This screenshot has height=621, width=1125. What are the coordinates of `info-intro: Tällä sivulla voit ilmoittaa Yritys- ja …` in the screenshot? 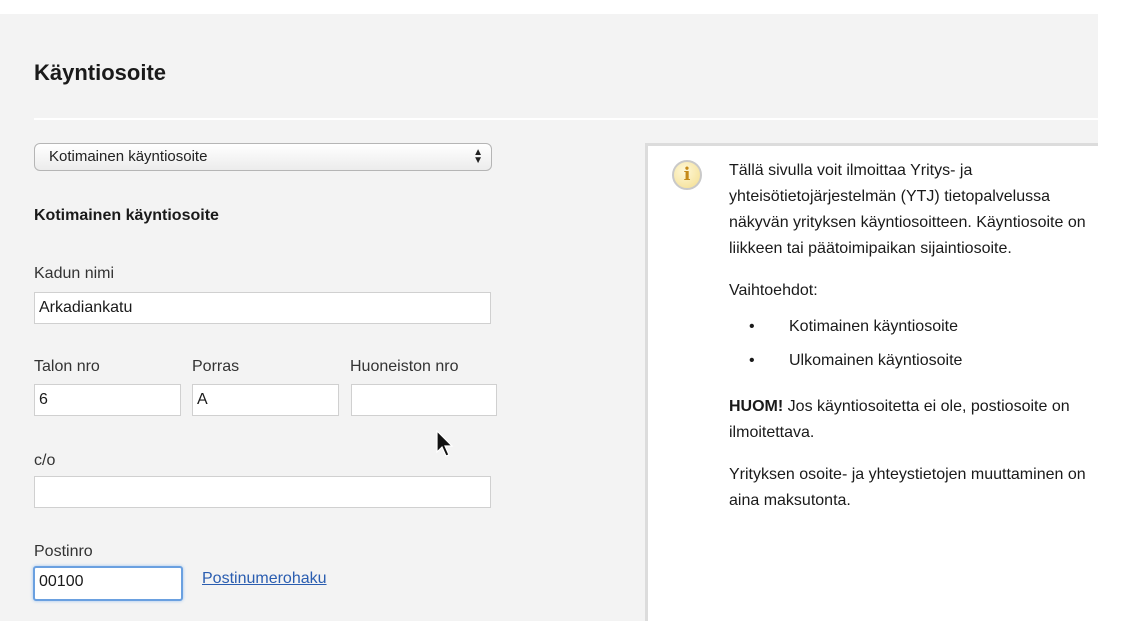 It's located at (907, 209).